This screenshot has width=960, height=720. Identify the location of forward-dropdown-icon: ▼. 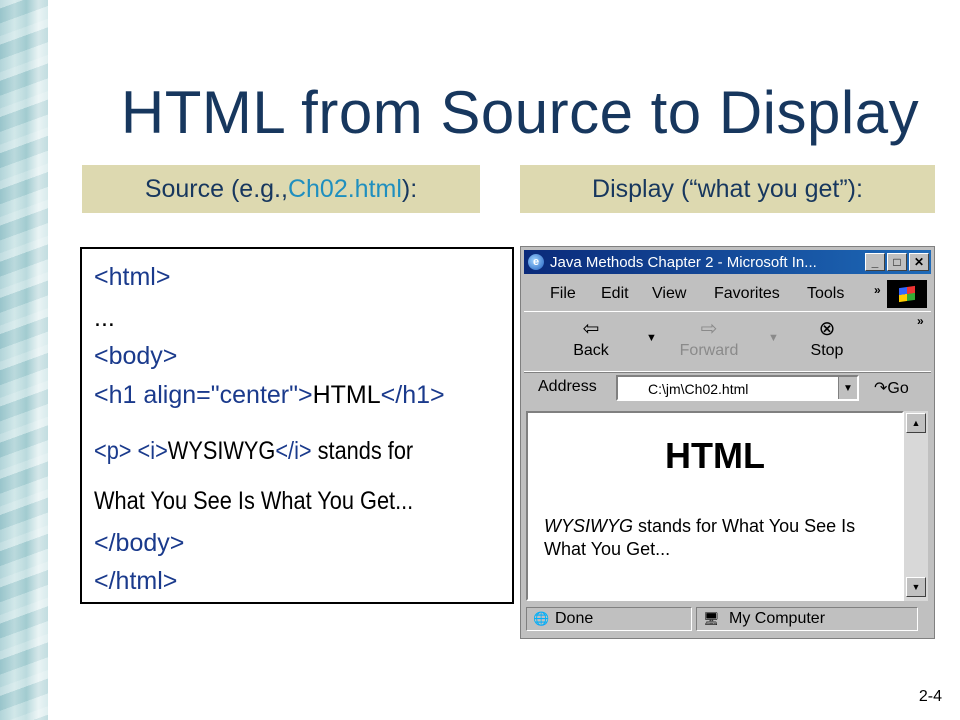
(773, 338).